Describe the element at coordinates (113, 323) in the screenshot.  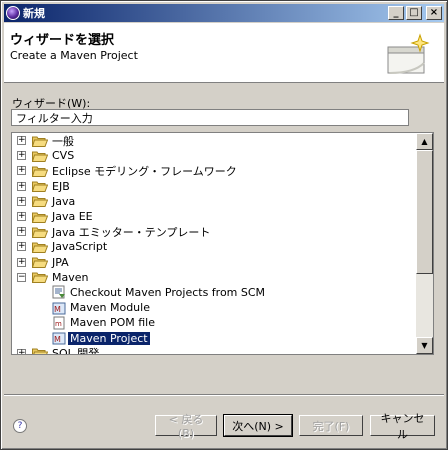
I see `tree-item-label: Maven POM file` at that location.